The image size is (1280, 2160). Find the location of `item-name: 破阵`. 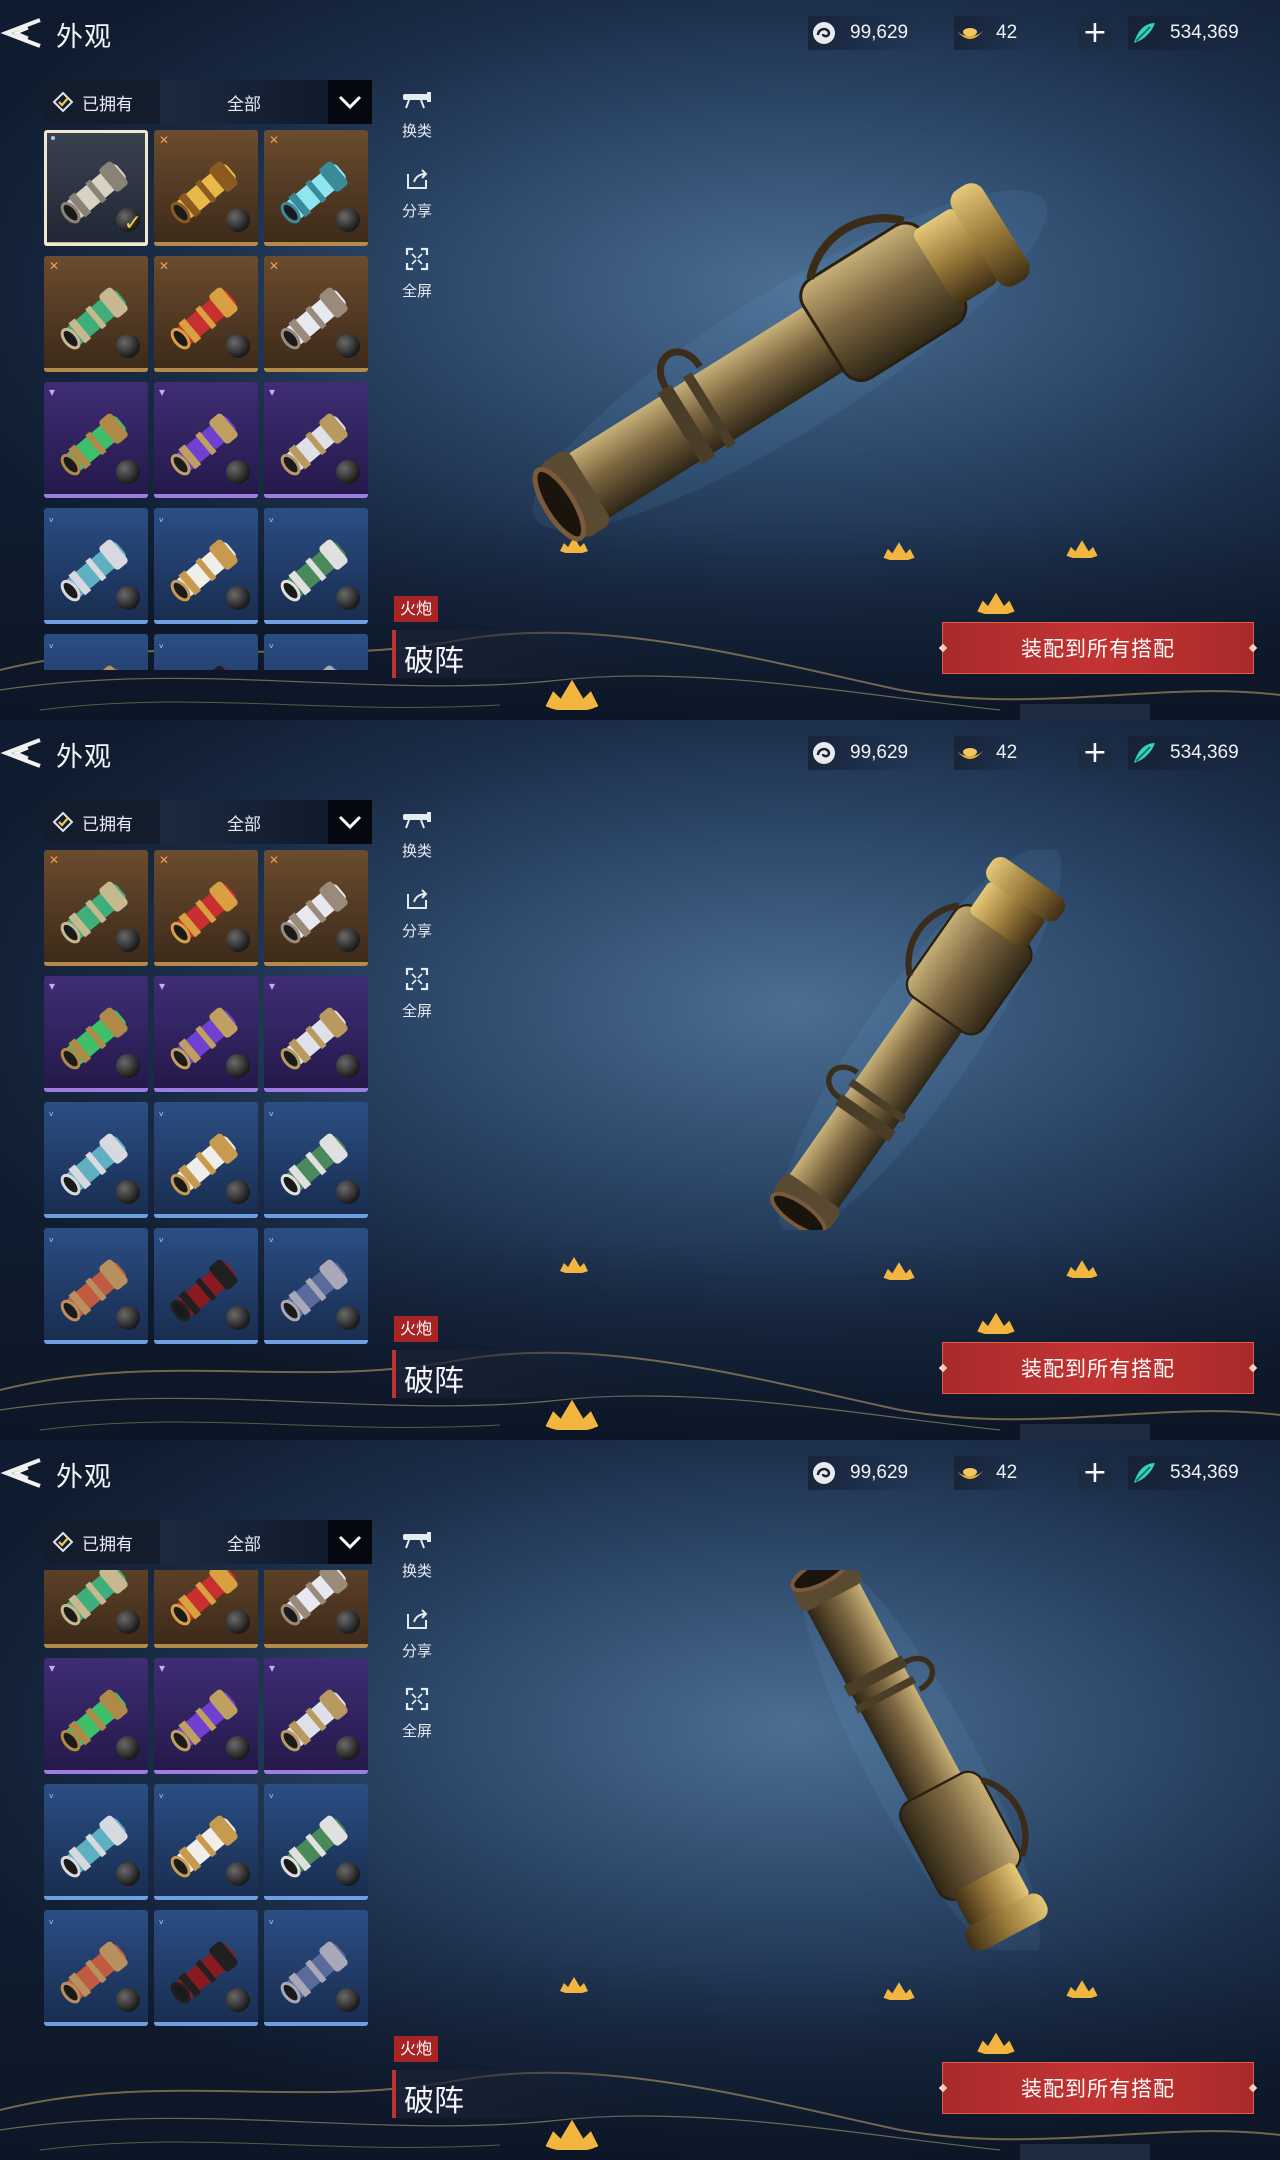

item-name: 破阵 is located at coordinates (434, 1381).